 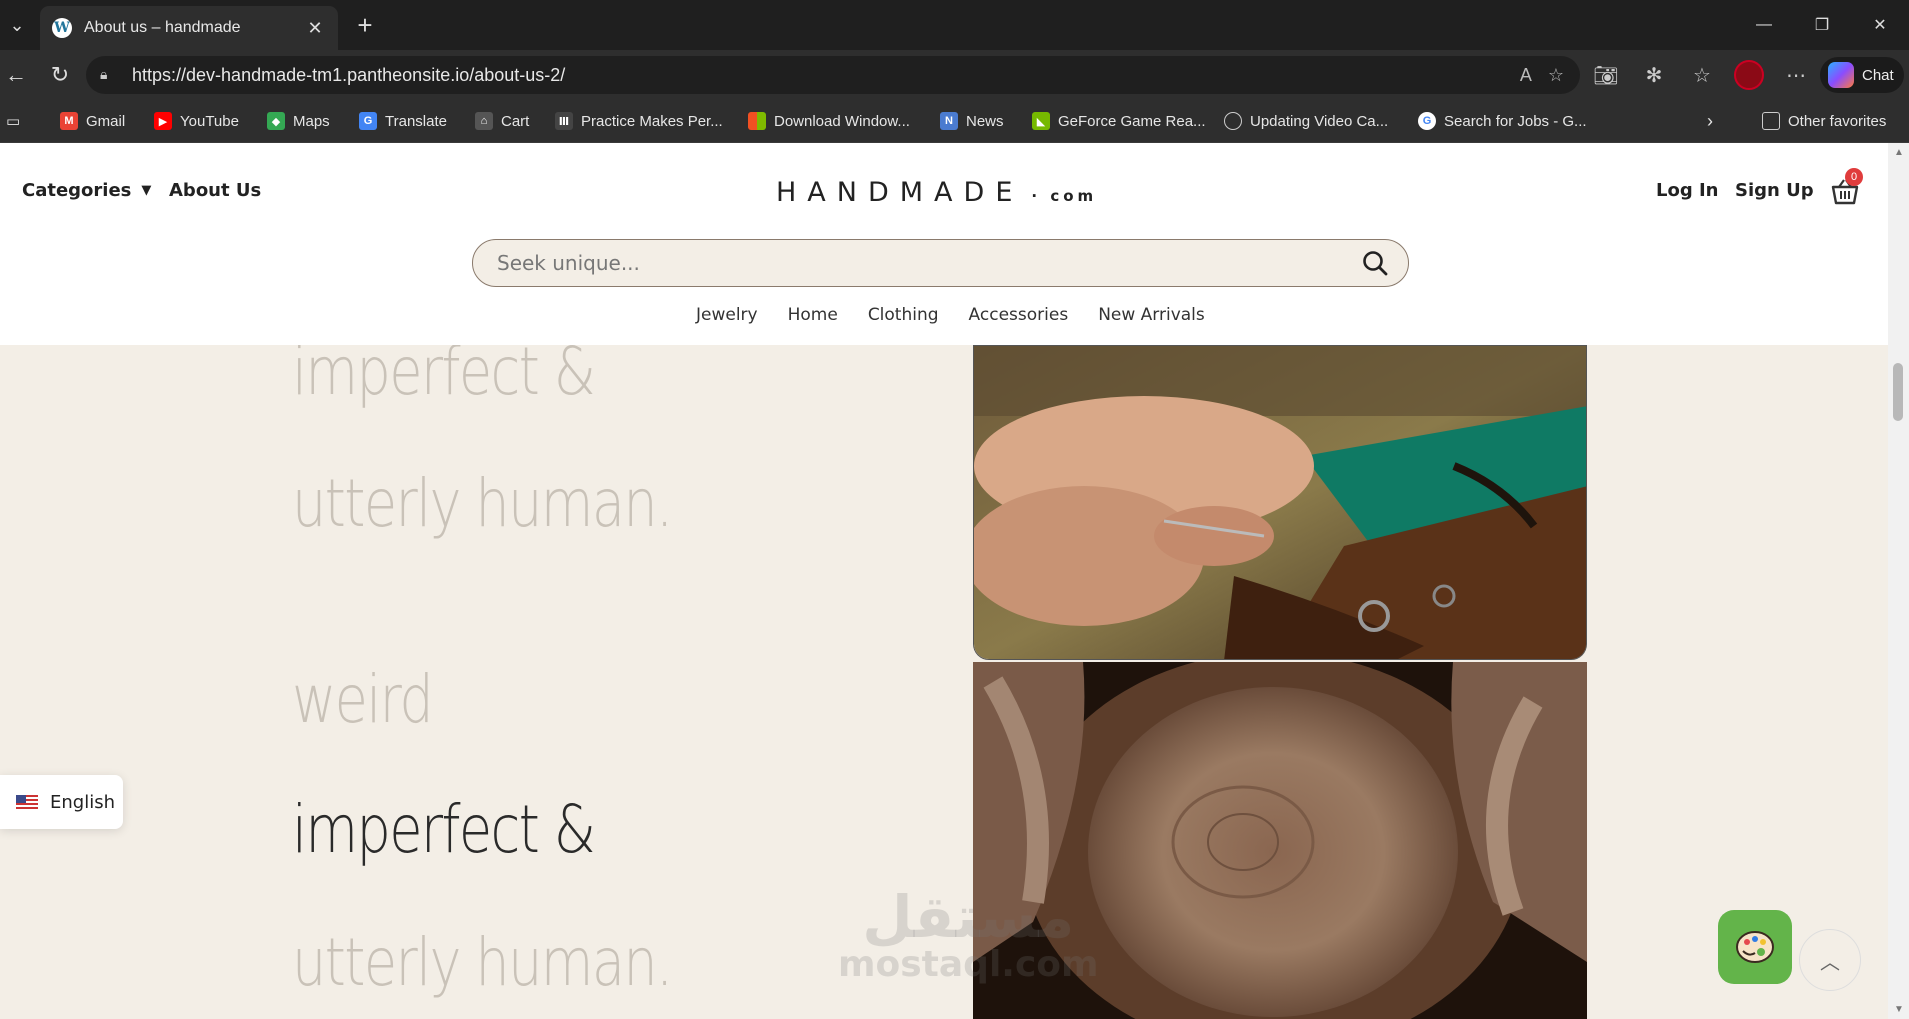 What do you see at coordinates (276, 121) in the screenshot?
I see `maps-icon: ◆` at bounding box center [276, 121].